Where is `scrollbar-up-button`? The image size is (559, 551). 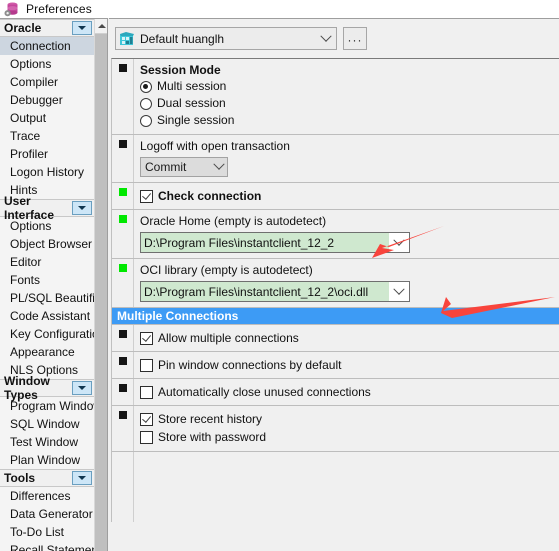 scrollbar-up-button is located at coordinates (101, 26).